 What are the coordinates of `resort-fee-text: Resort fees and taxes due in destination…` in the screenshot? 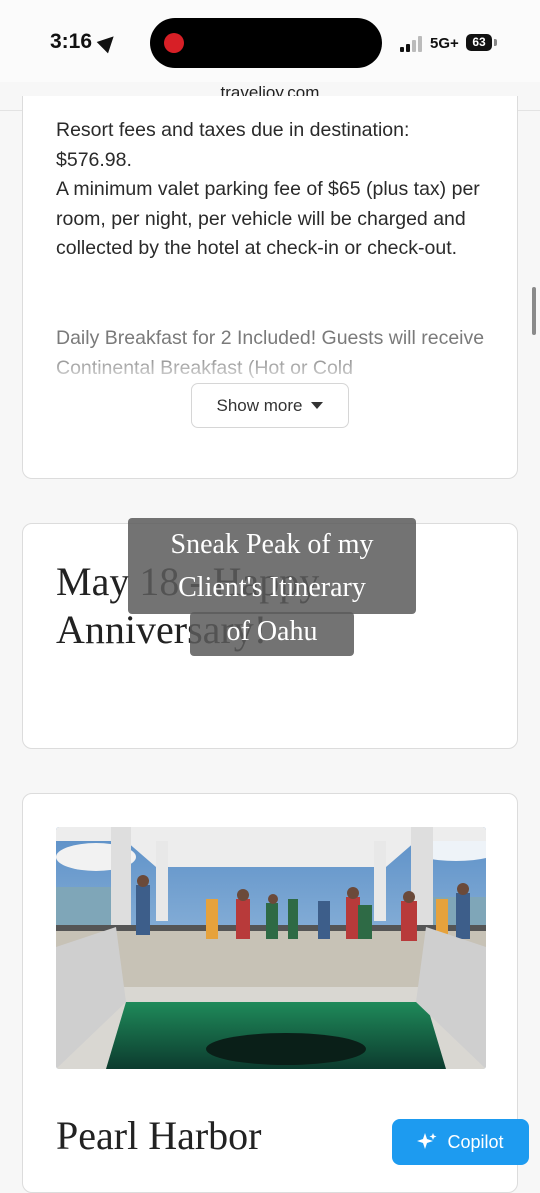 It's located at (233, 145).